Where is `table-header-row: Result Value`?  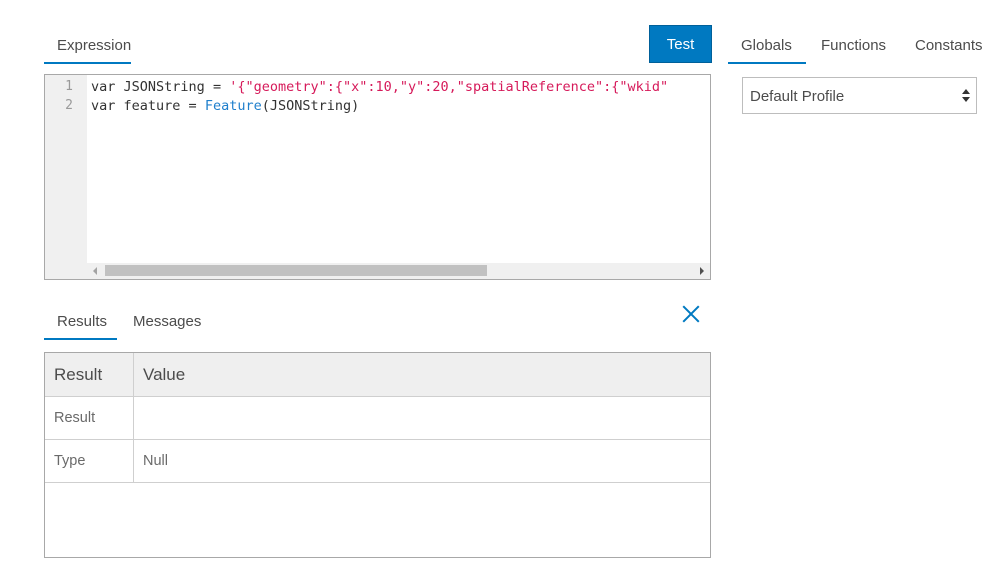
table-header-row: Result Value is located at coordinates (377, 375).